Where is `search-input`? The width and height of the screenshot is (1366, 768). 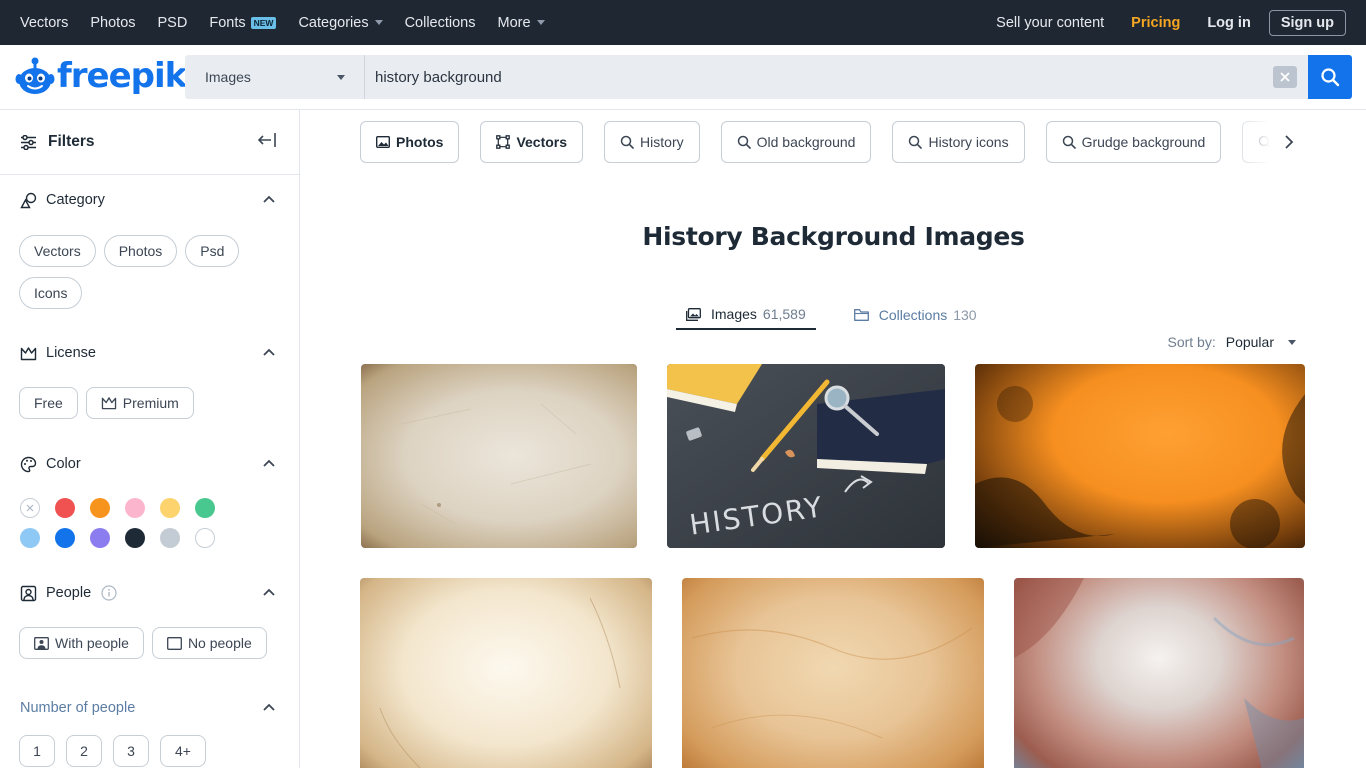
search-input is located at coordinates (815, 77).